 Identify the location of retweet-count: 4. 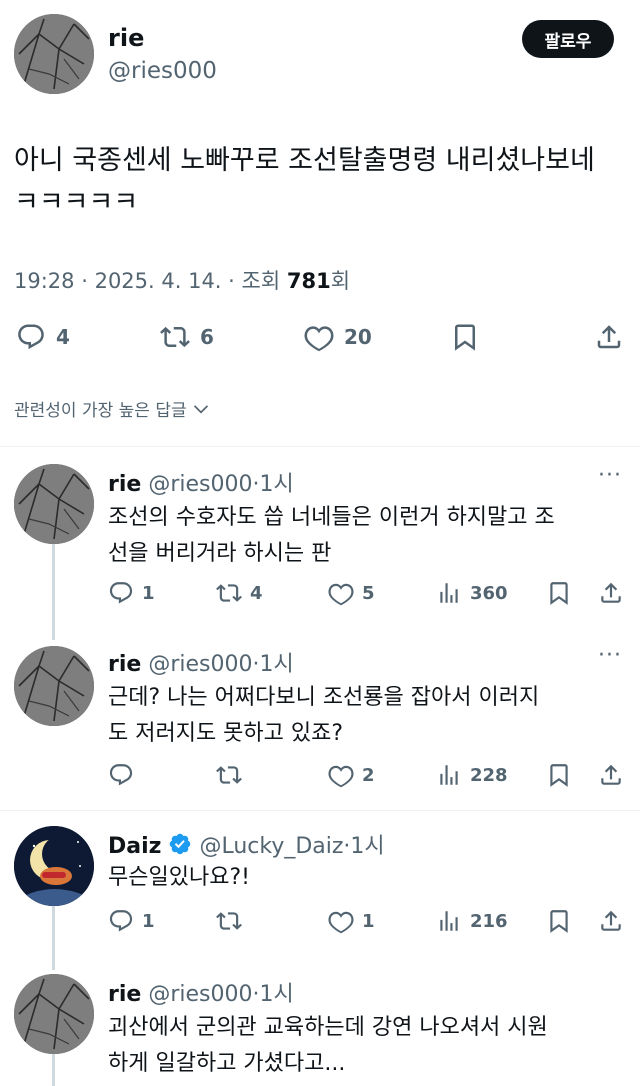
(256, 593).